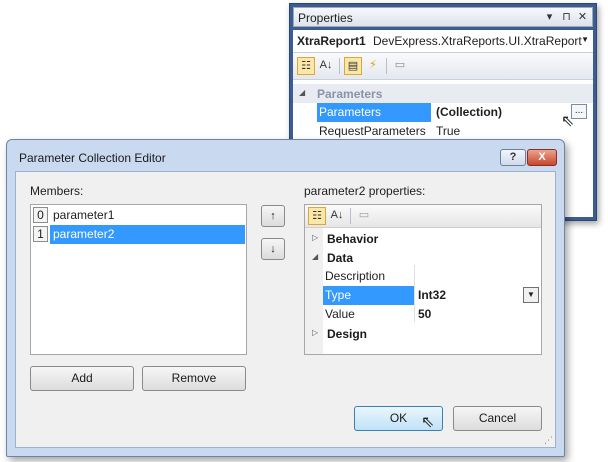 The height and width of the screenshot is (462, 608). I want to click on events-icon: ⚡, so click(373, 66).